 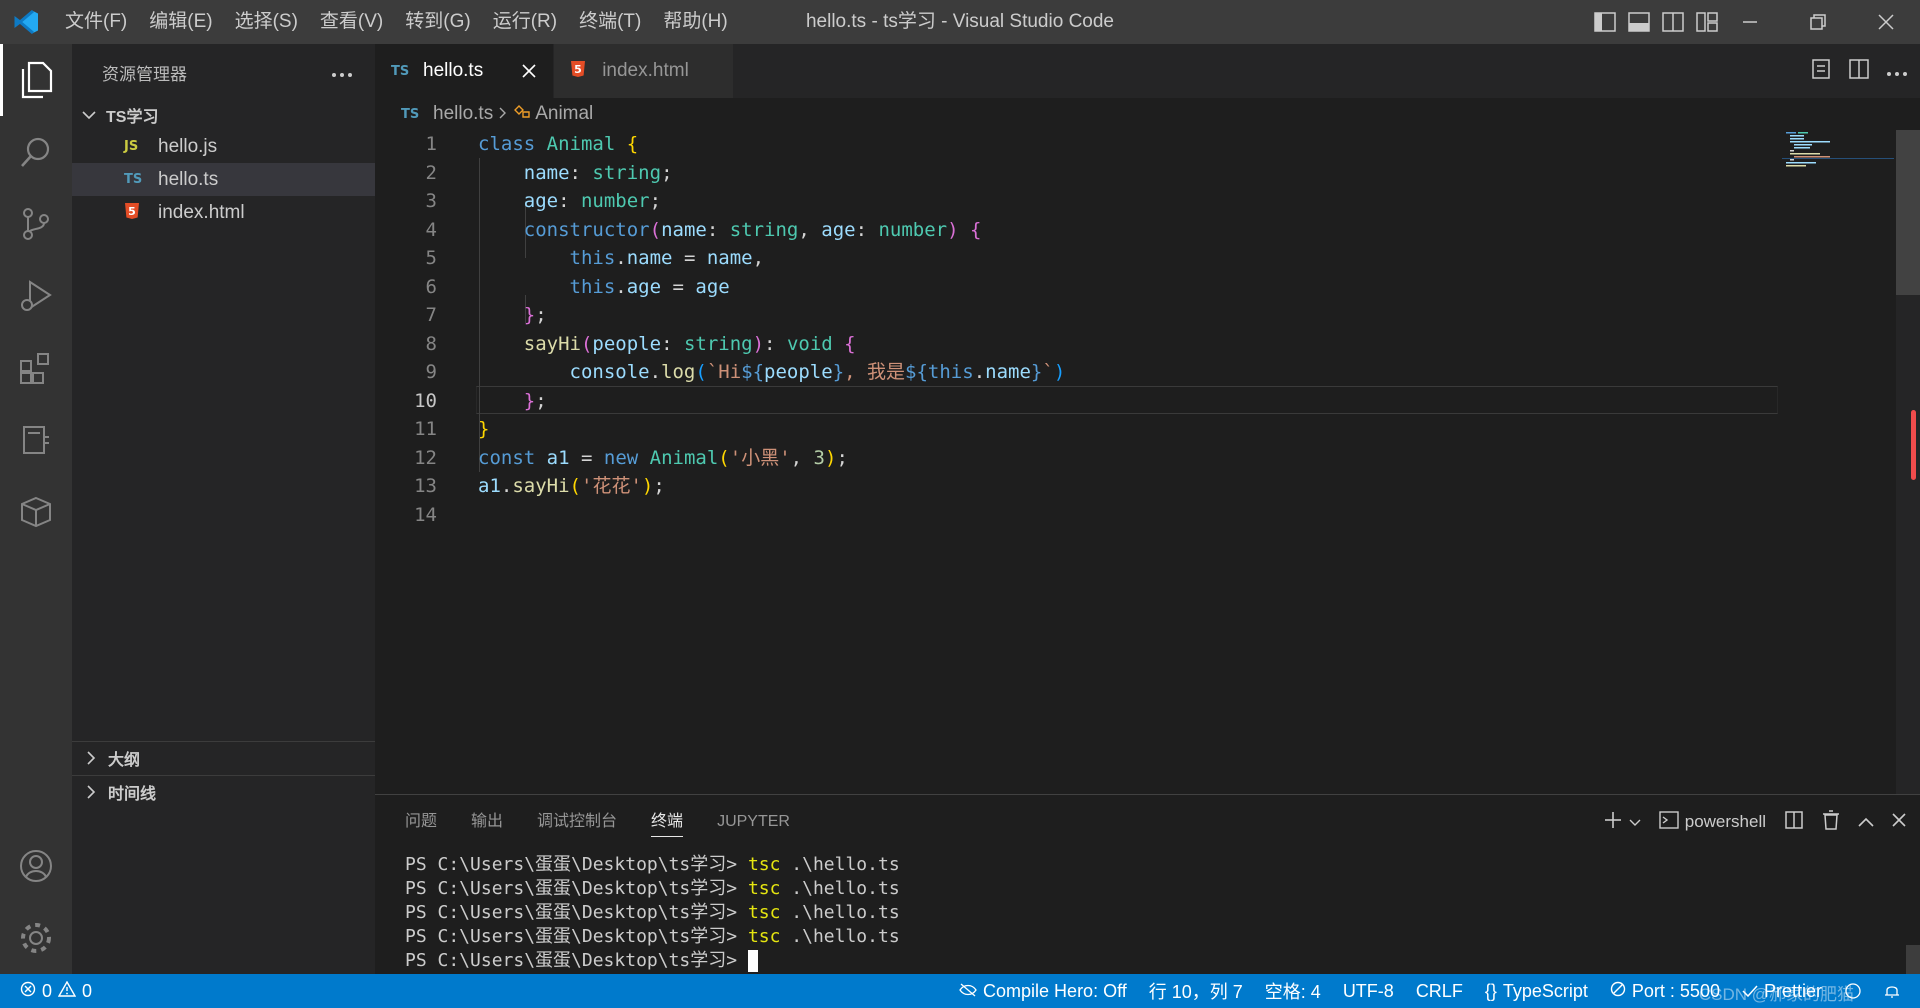 What do you see at coordinates (1439, 991) in the screenshot?
I see `end-of-line: CRLF` at bounding box center [1439, 991].